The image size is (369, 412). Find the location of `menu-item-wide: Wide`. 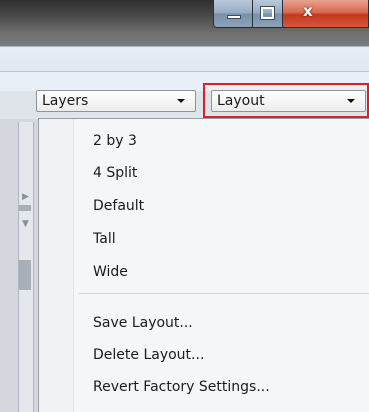

menu-item-wide: Wide is located at coordinates (110, 272).